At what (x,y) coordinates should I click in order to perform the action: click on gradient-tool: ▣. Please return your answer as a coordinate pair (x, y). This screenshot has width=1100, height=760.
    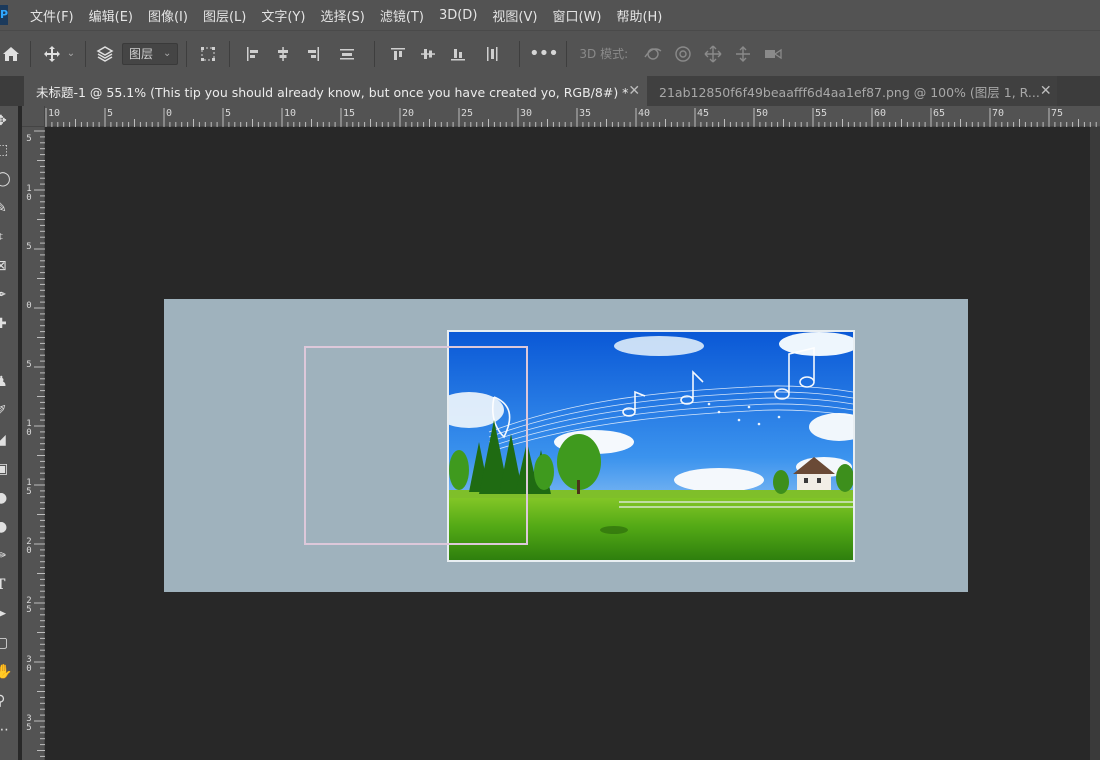
    Looking at the image, I should click on (9, 468).